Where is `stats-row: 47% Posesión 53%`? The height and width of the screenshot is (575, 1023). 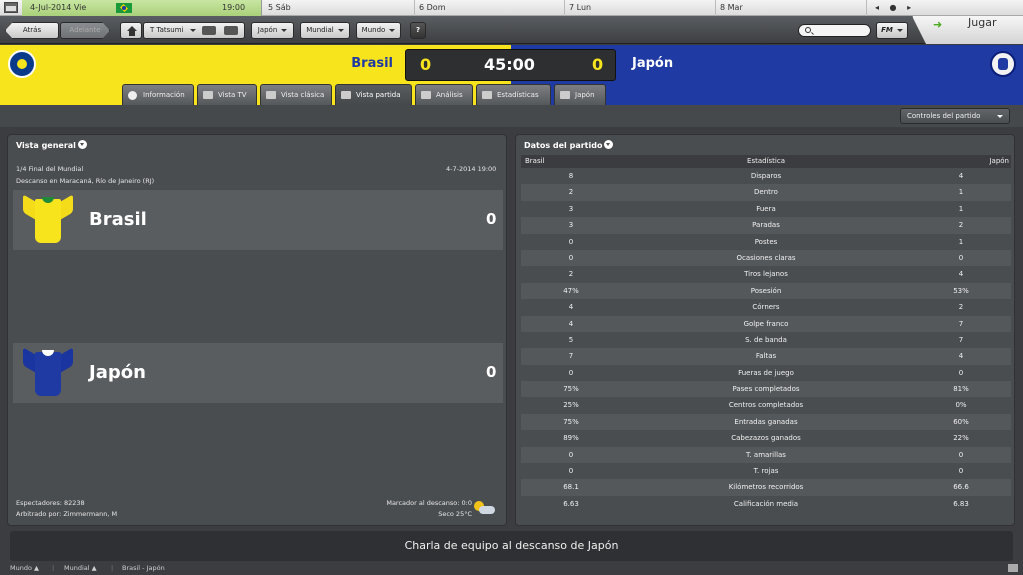
stats-row: 47% Posesión 53% is located at coordinates (766, 291).